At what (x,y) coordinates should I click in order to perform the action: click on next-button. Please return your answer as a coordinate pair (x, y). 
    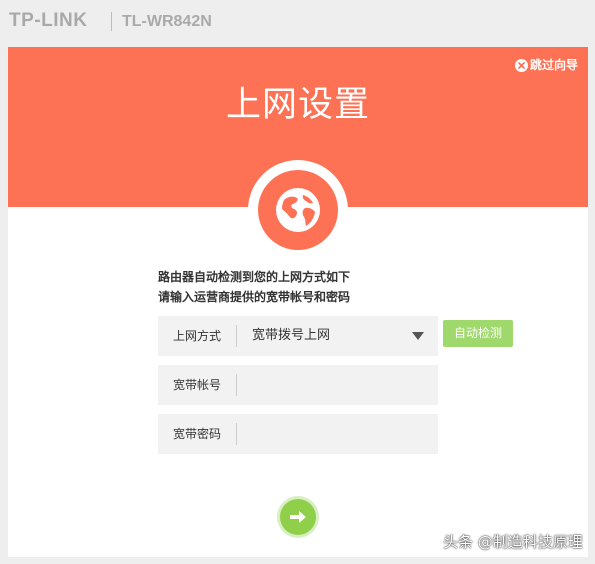
    Looking at the image, I should click on (298, 517).